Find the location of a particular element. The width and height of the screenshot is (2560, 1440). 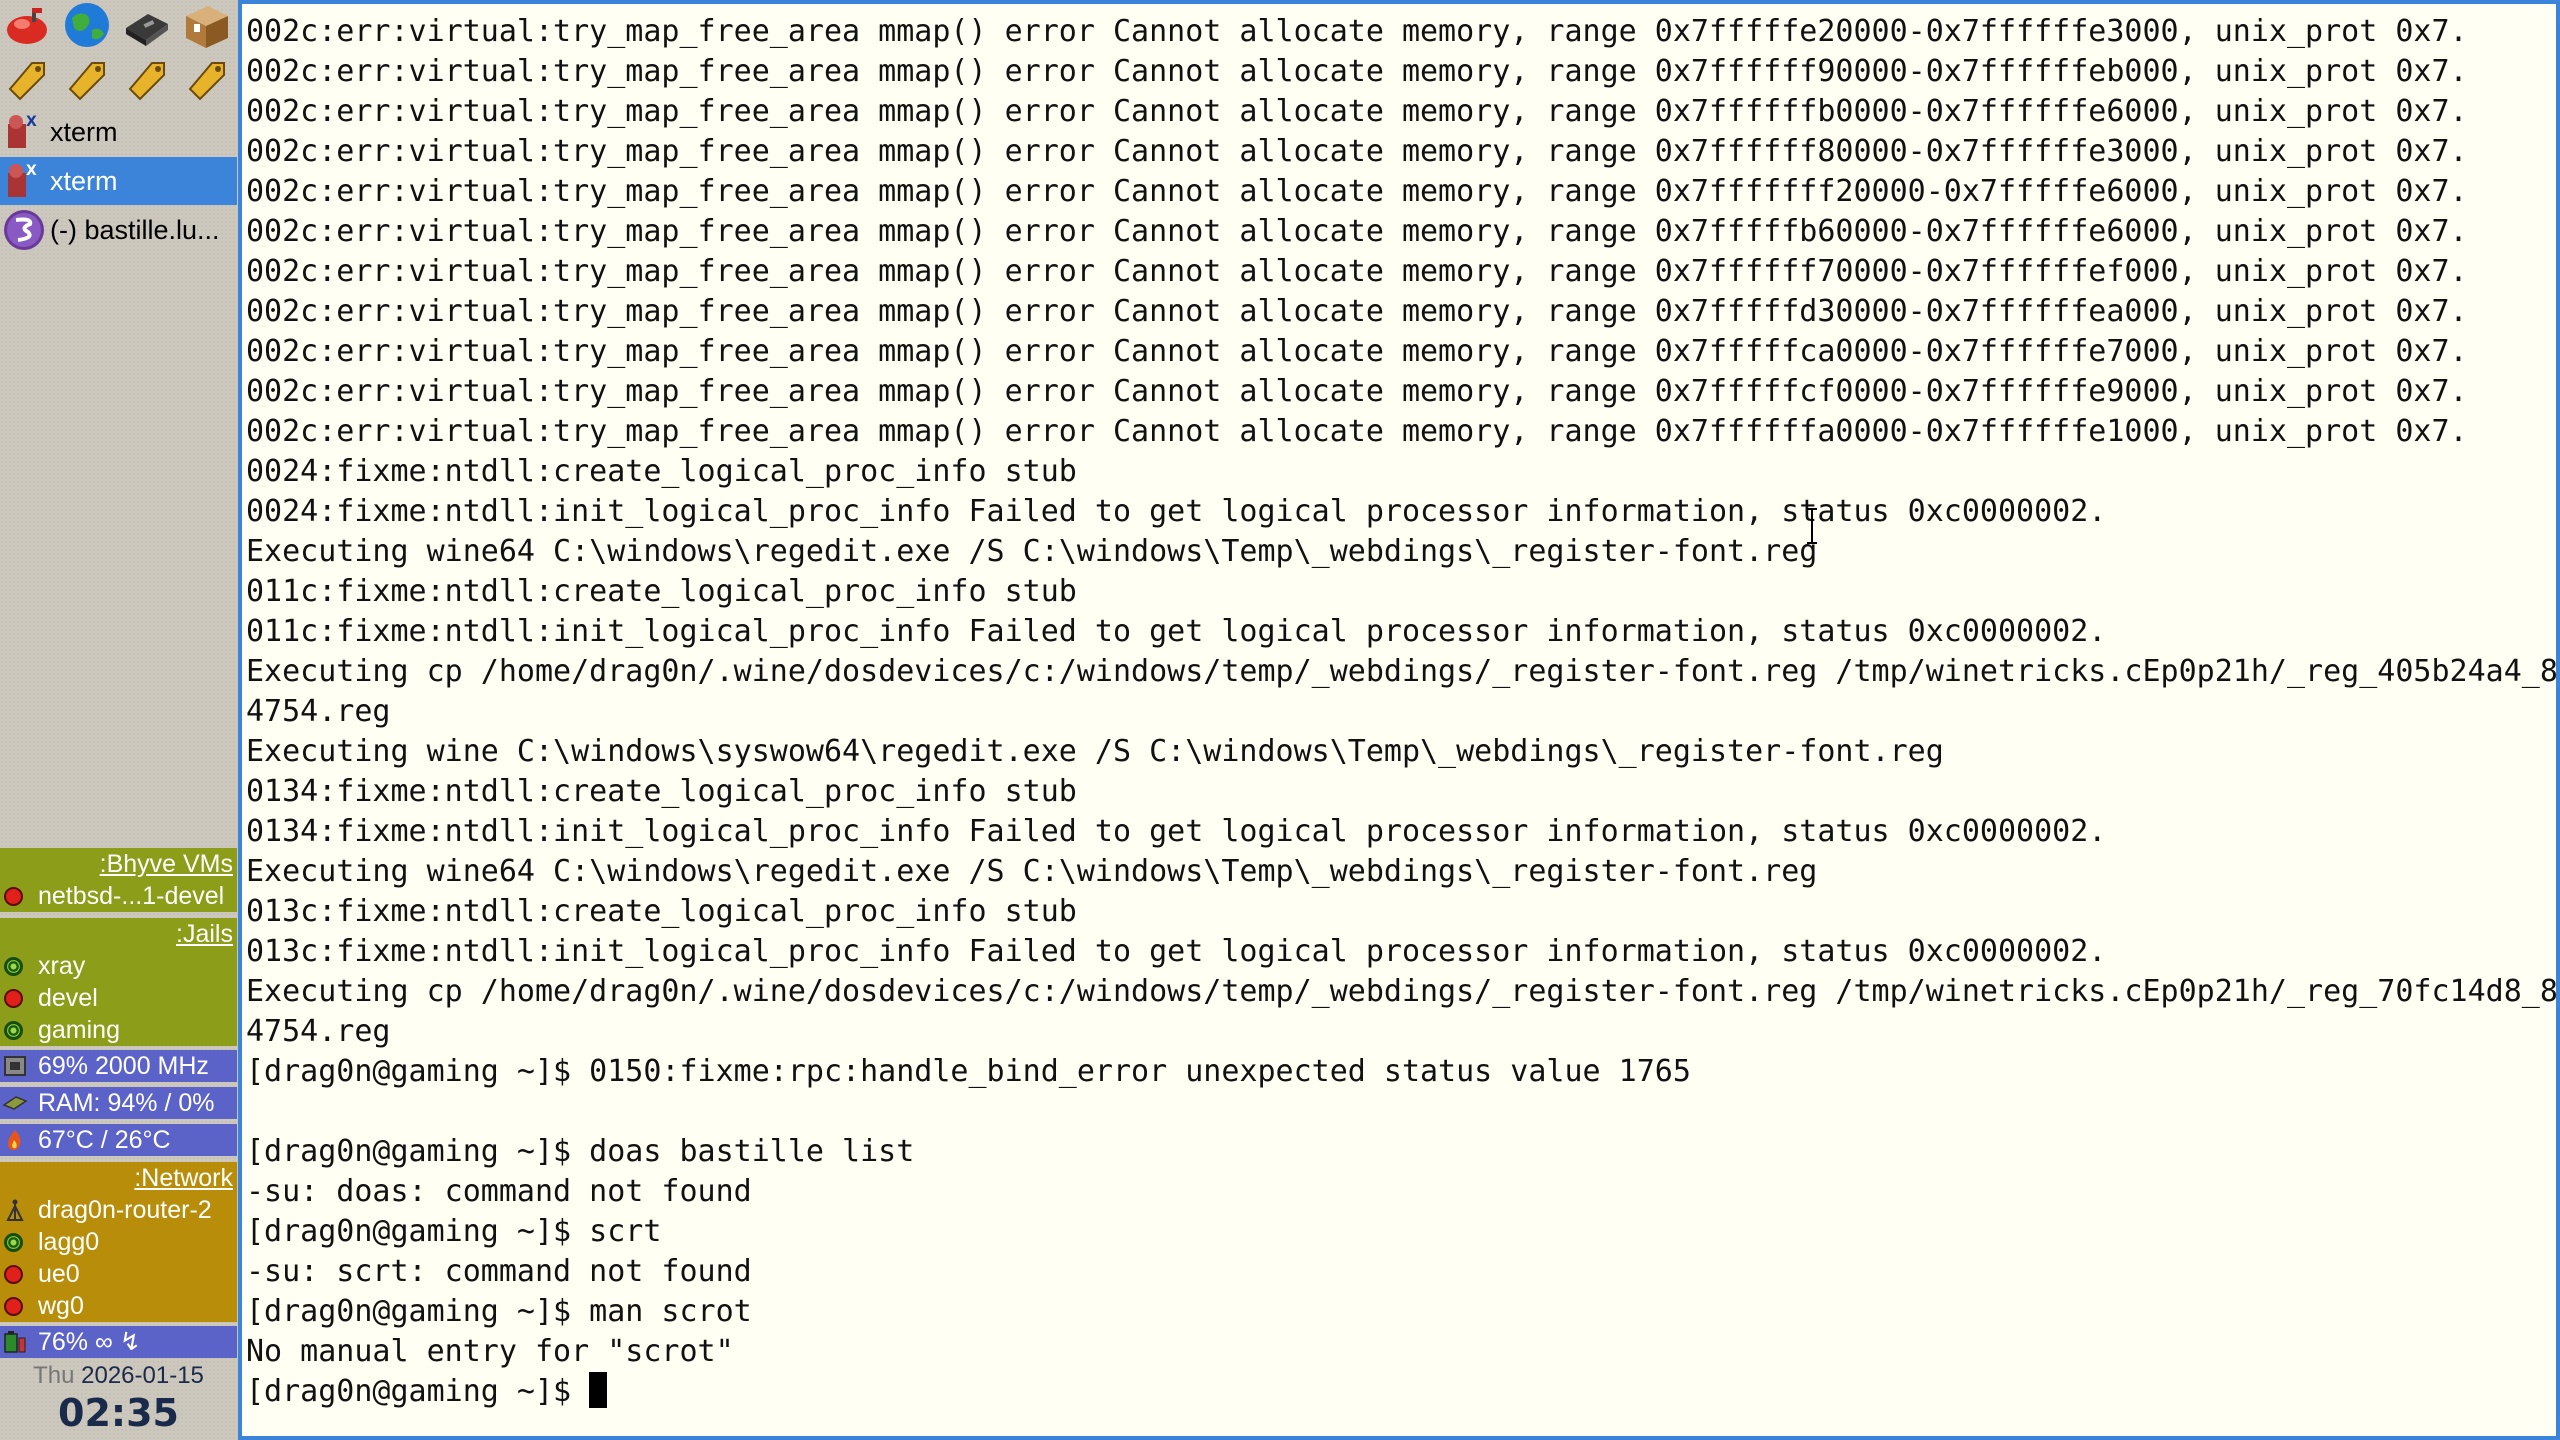

jail-label: xray is located at coordinates (62, 966).